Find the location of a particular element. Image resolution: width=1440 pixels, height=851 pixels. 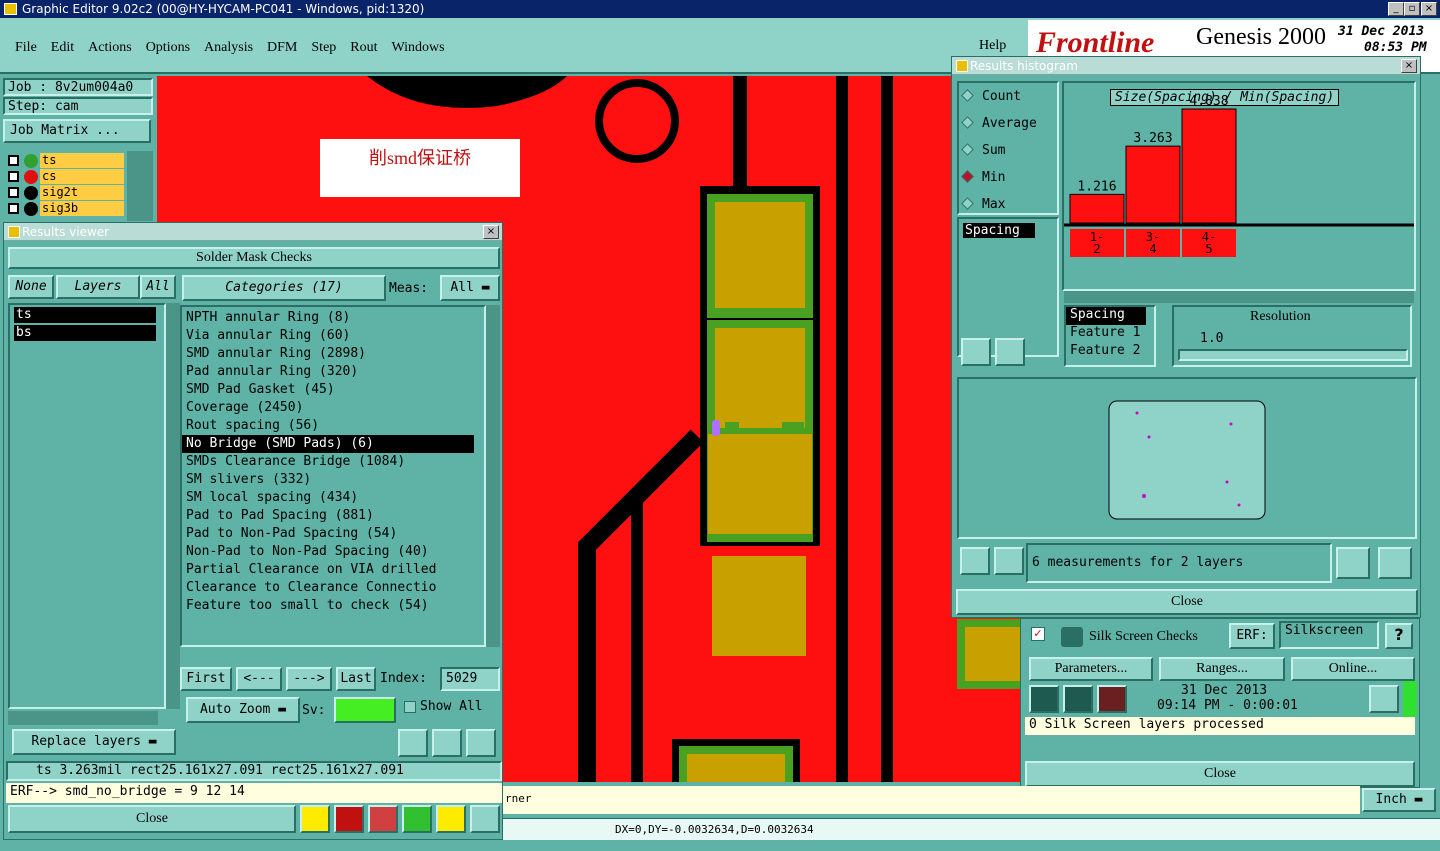

spacing-list: Spacing is located at coordinates (1008, 287).